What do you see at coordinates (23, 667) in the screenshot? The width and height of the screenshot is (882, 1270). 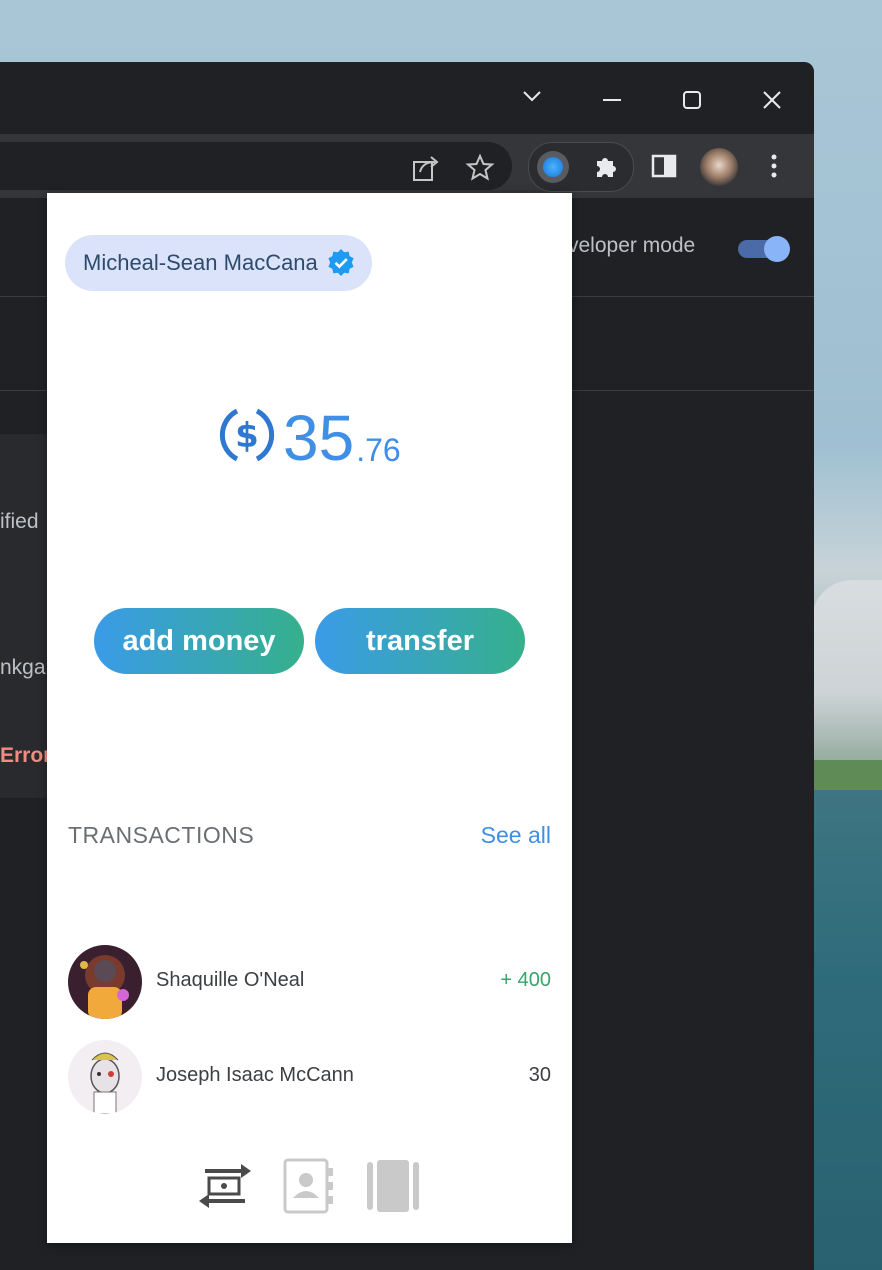 I see `text-fragment: nkga` at bounding box center [23, 667].